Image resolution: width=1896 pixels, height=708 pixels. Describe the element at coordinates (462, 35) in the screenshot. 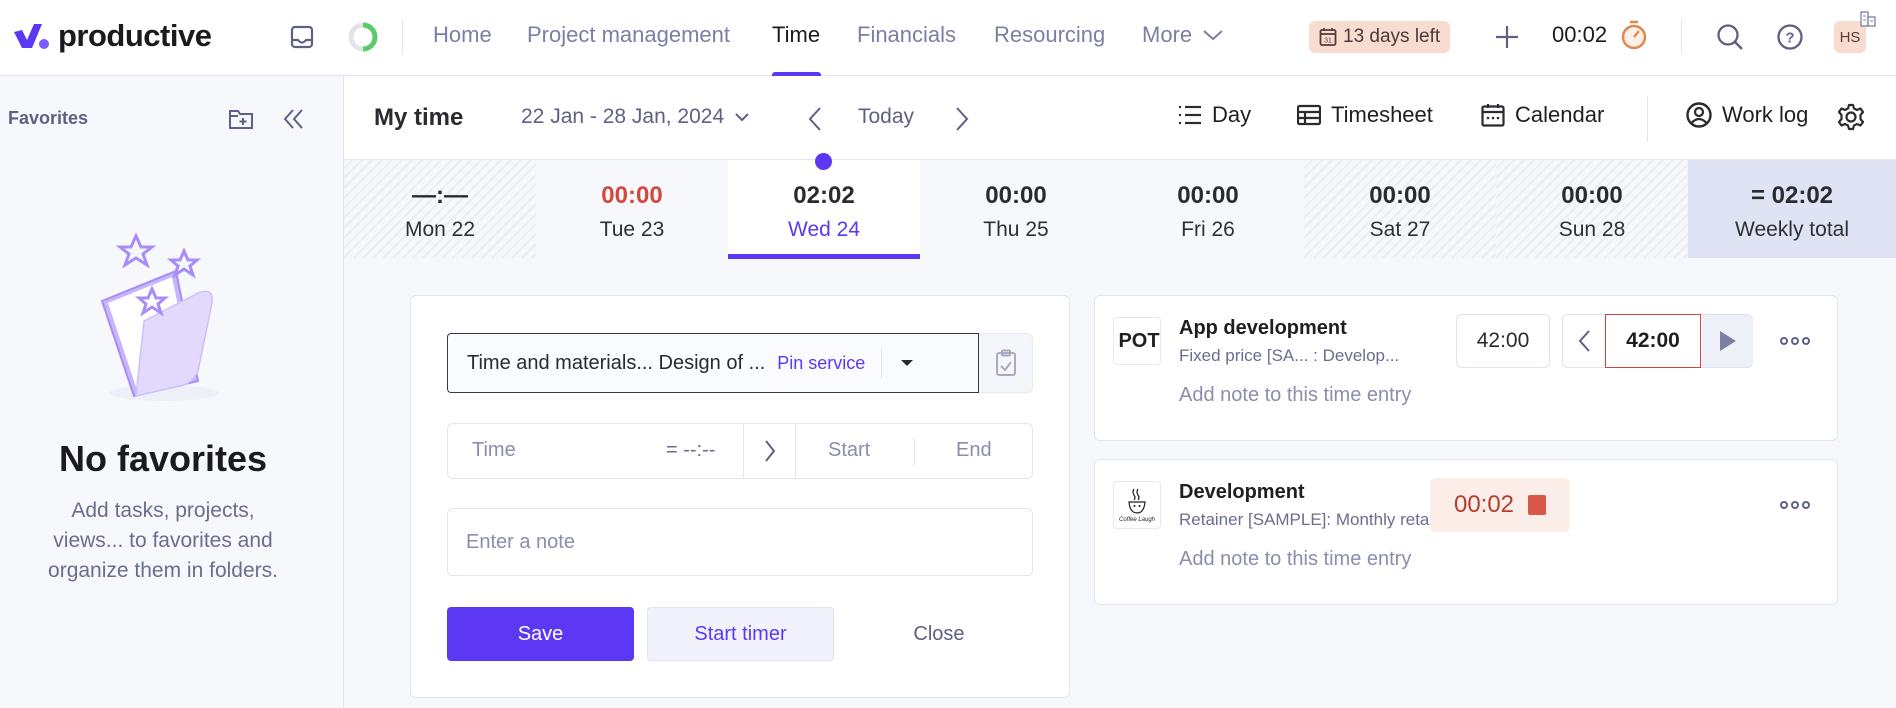

I see `nav-home: Home` at that location.